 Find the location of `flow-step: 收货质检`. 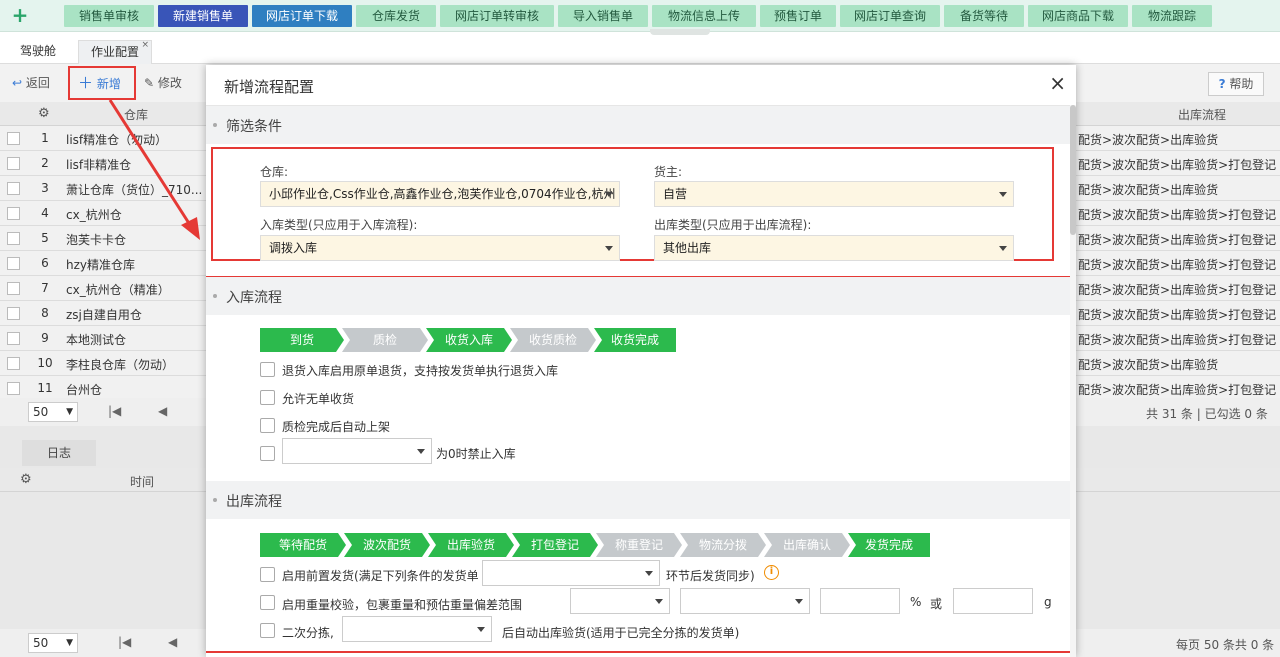

flow-step: 收货质检 is located at coordinates (553, 340).